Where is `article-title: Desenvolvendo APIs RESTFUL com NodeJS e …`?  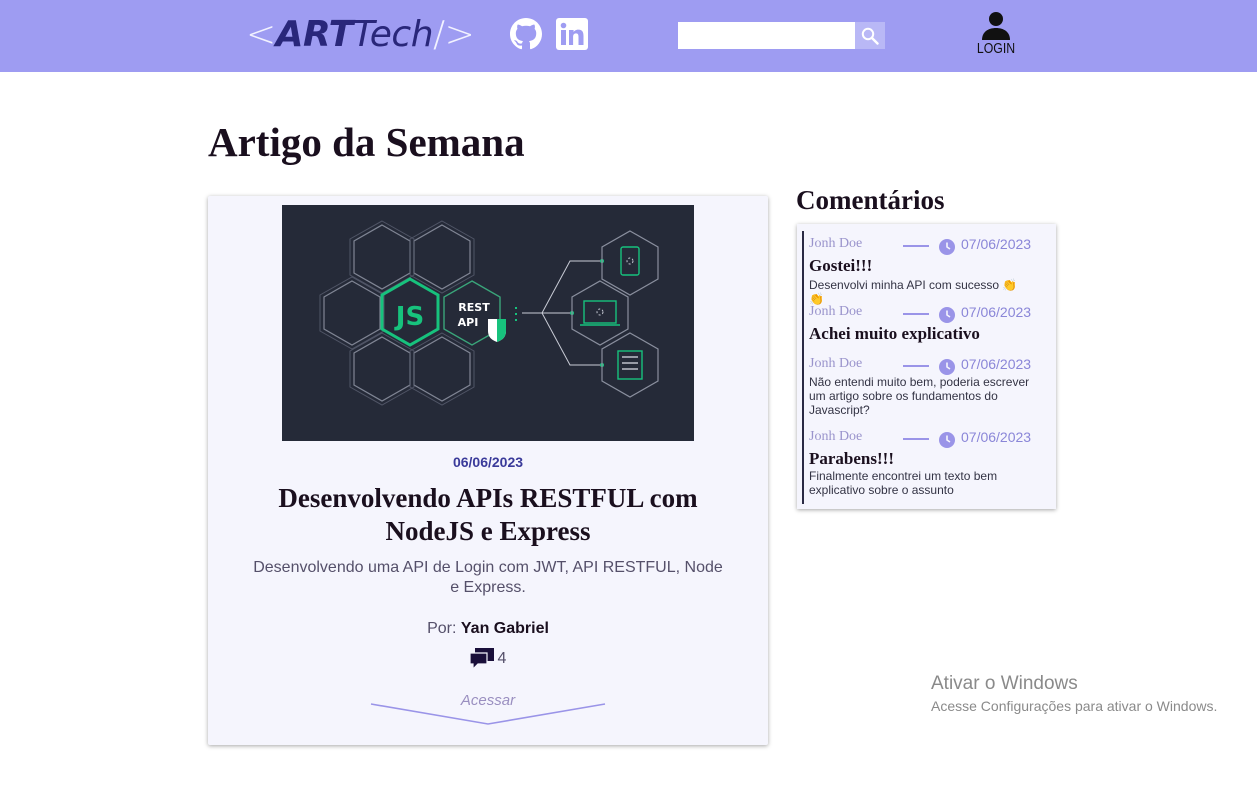 article-title: Desenvolvendo APIs RESTFUL com NodeJS e … is located at coordinates (488, 515).